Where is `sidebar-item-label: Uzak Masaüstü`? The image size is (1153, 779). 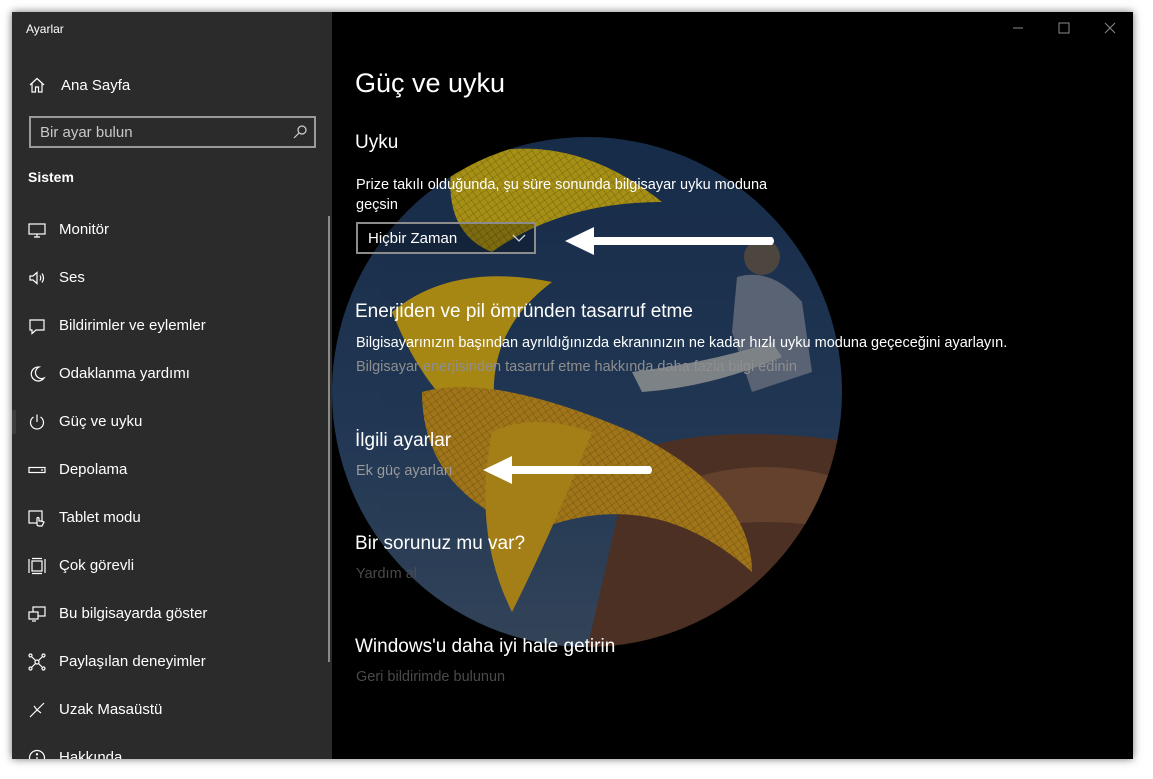 sidebar-item-label: Uzak Masaüstü is located at coordinates (111, 709).